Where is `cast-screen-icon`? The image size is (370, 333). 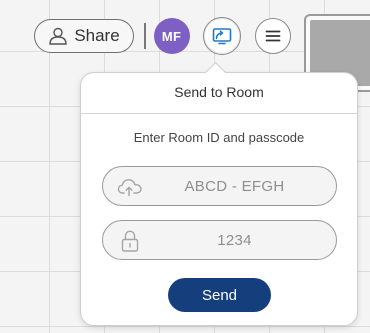
cast-screen-icon is located at coordinates (222, 36).